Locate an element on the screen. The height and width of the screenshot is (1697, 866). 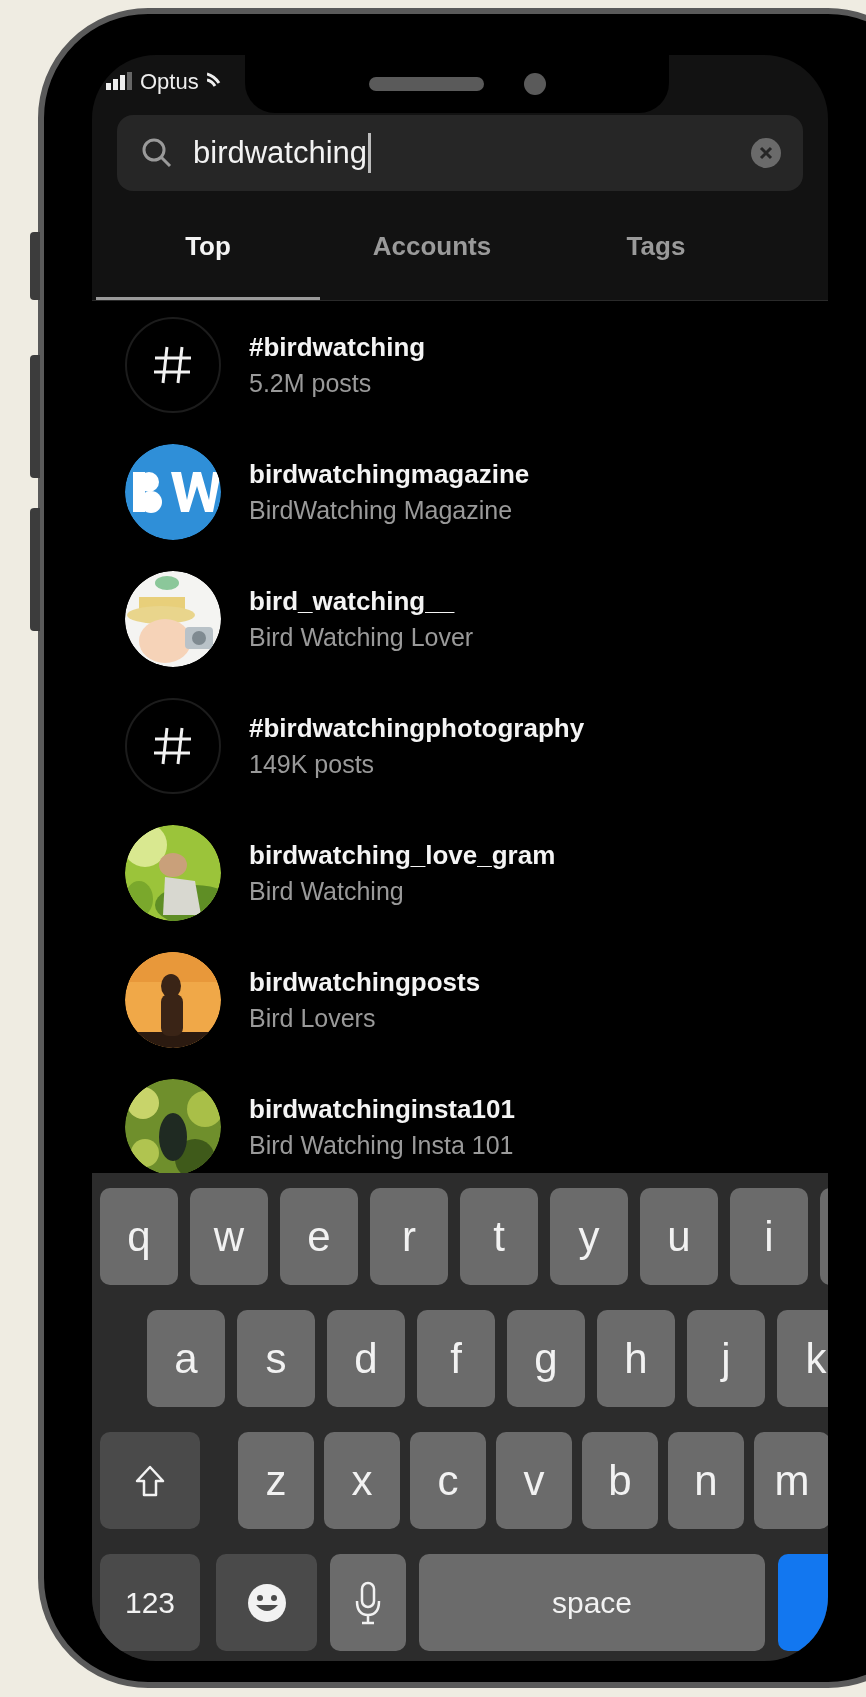
result-title: bird_watching__ is located at coordinates (352, 600).